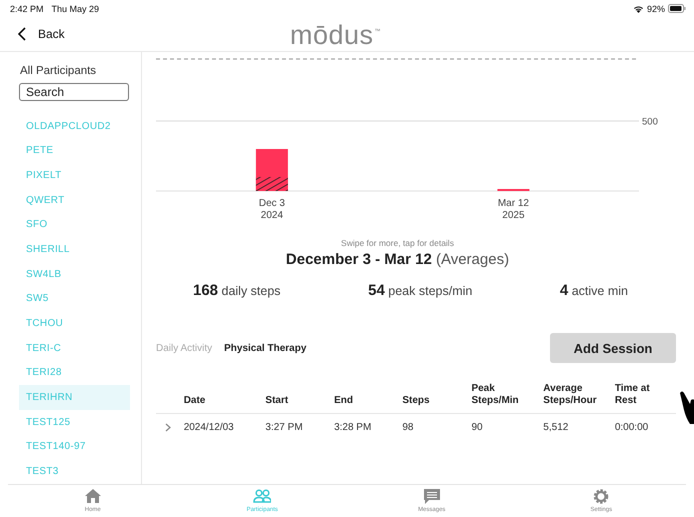 The width and height of the screenshot is (694, 517). Describe the element at coordinates (507, 427) in the screenshot. I see `table-cell: 90` at that location.